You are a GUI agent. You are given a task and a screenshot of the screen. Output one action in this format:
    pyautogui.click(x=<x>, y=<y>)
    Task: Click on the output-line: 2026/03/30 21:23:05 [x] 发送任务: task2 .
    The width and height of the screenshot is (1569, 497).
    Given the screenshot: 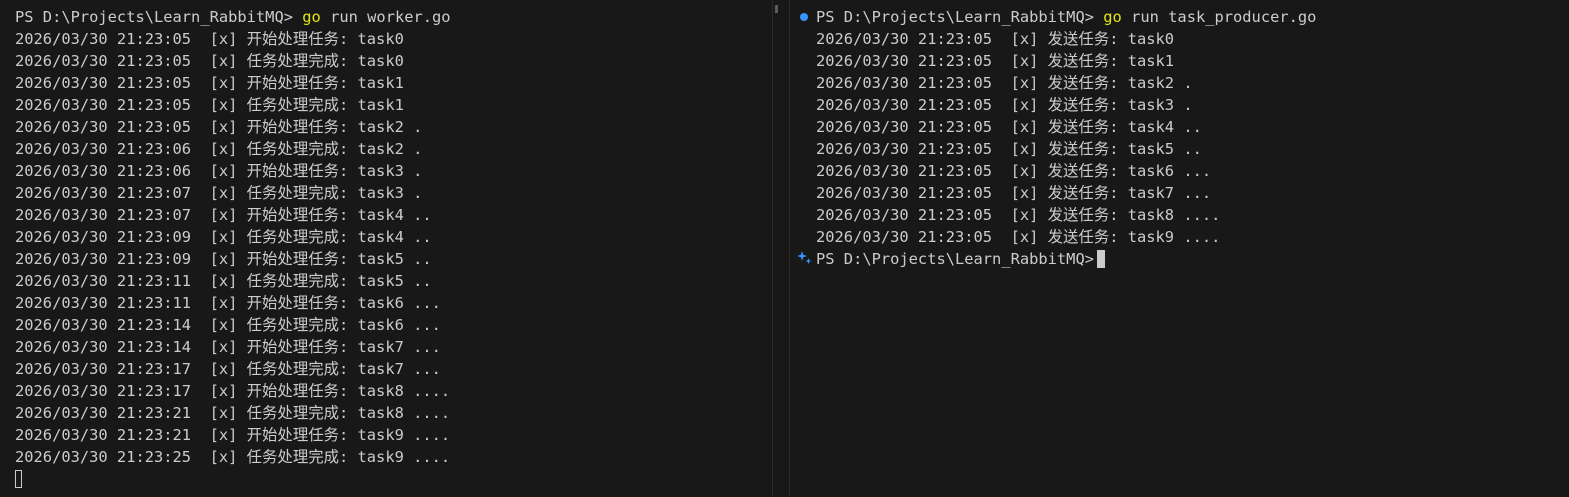 What is the action you would take?
    pyautogui.click(x=1004, y=83)
    